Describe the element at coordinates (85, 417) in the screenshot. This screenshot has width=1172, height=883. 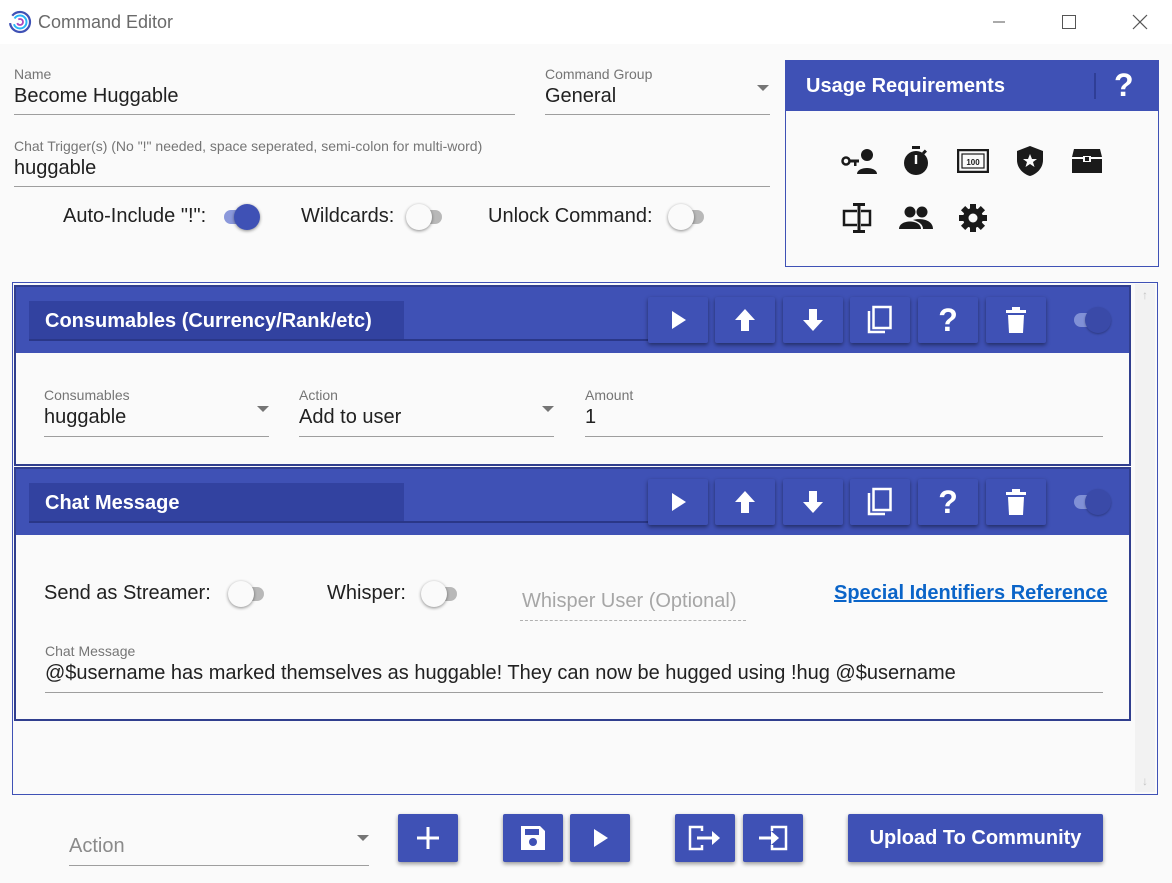
I see `consumables-select: huggable` at that location.